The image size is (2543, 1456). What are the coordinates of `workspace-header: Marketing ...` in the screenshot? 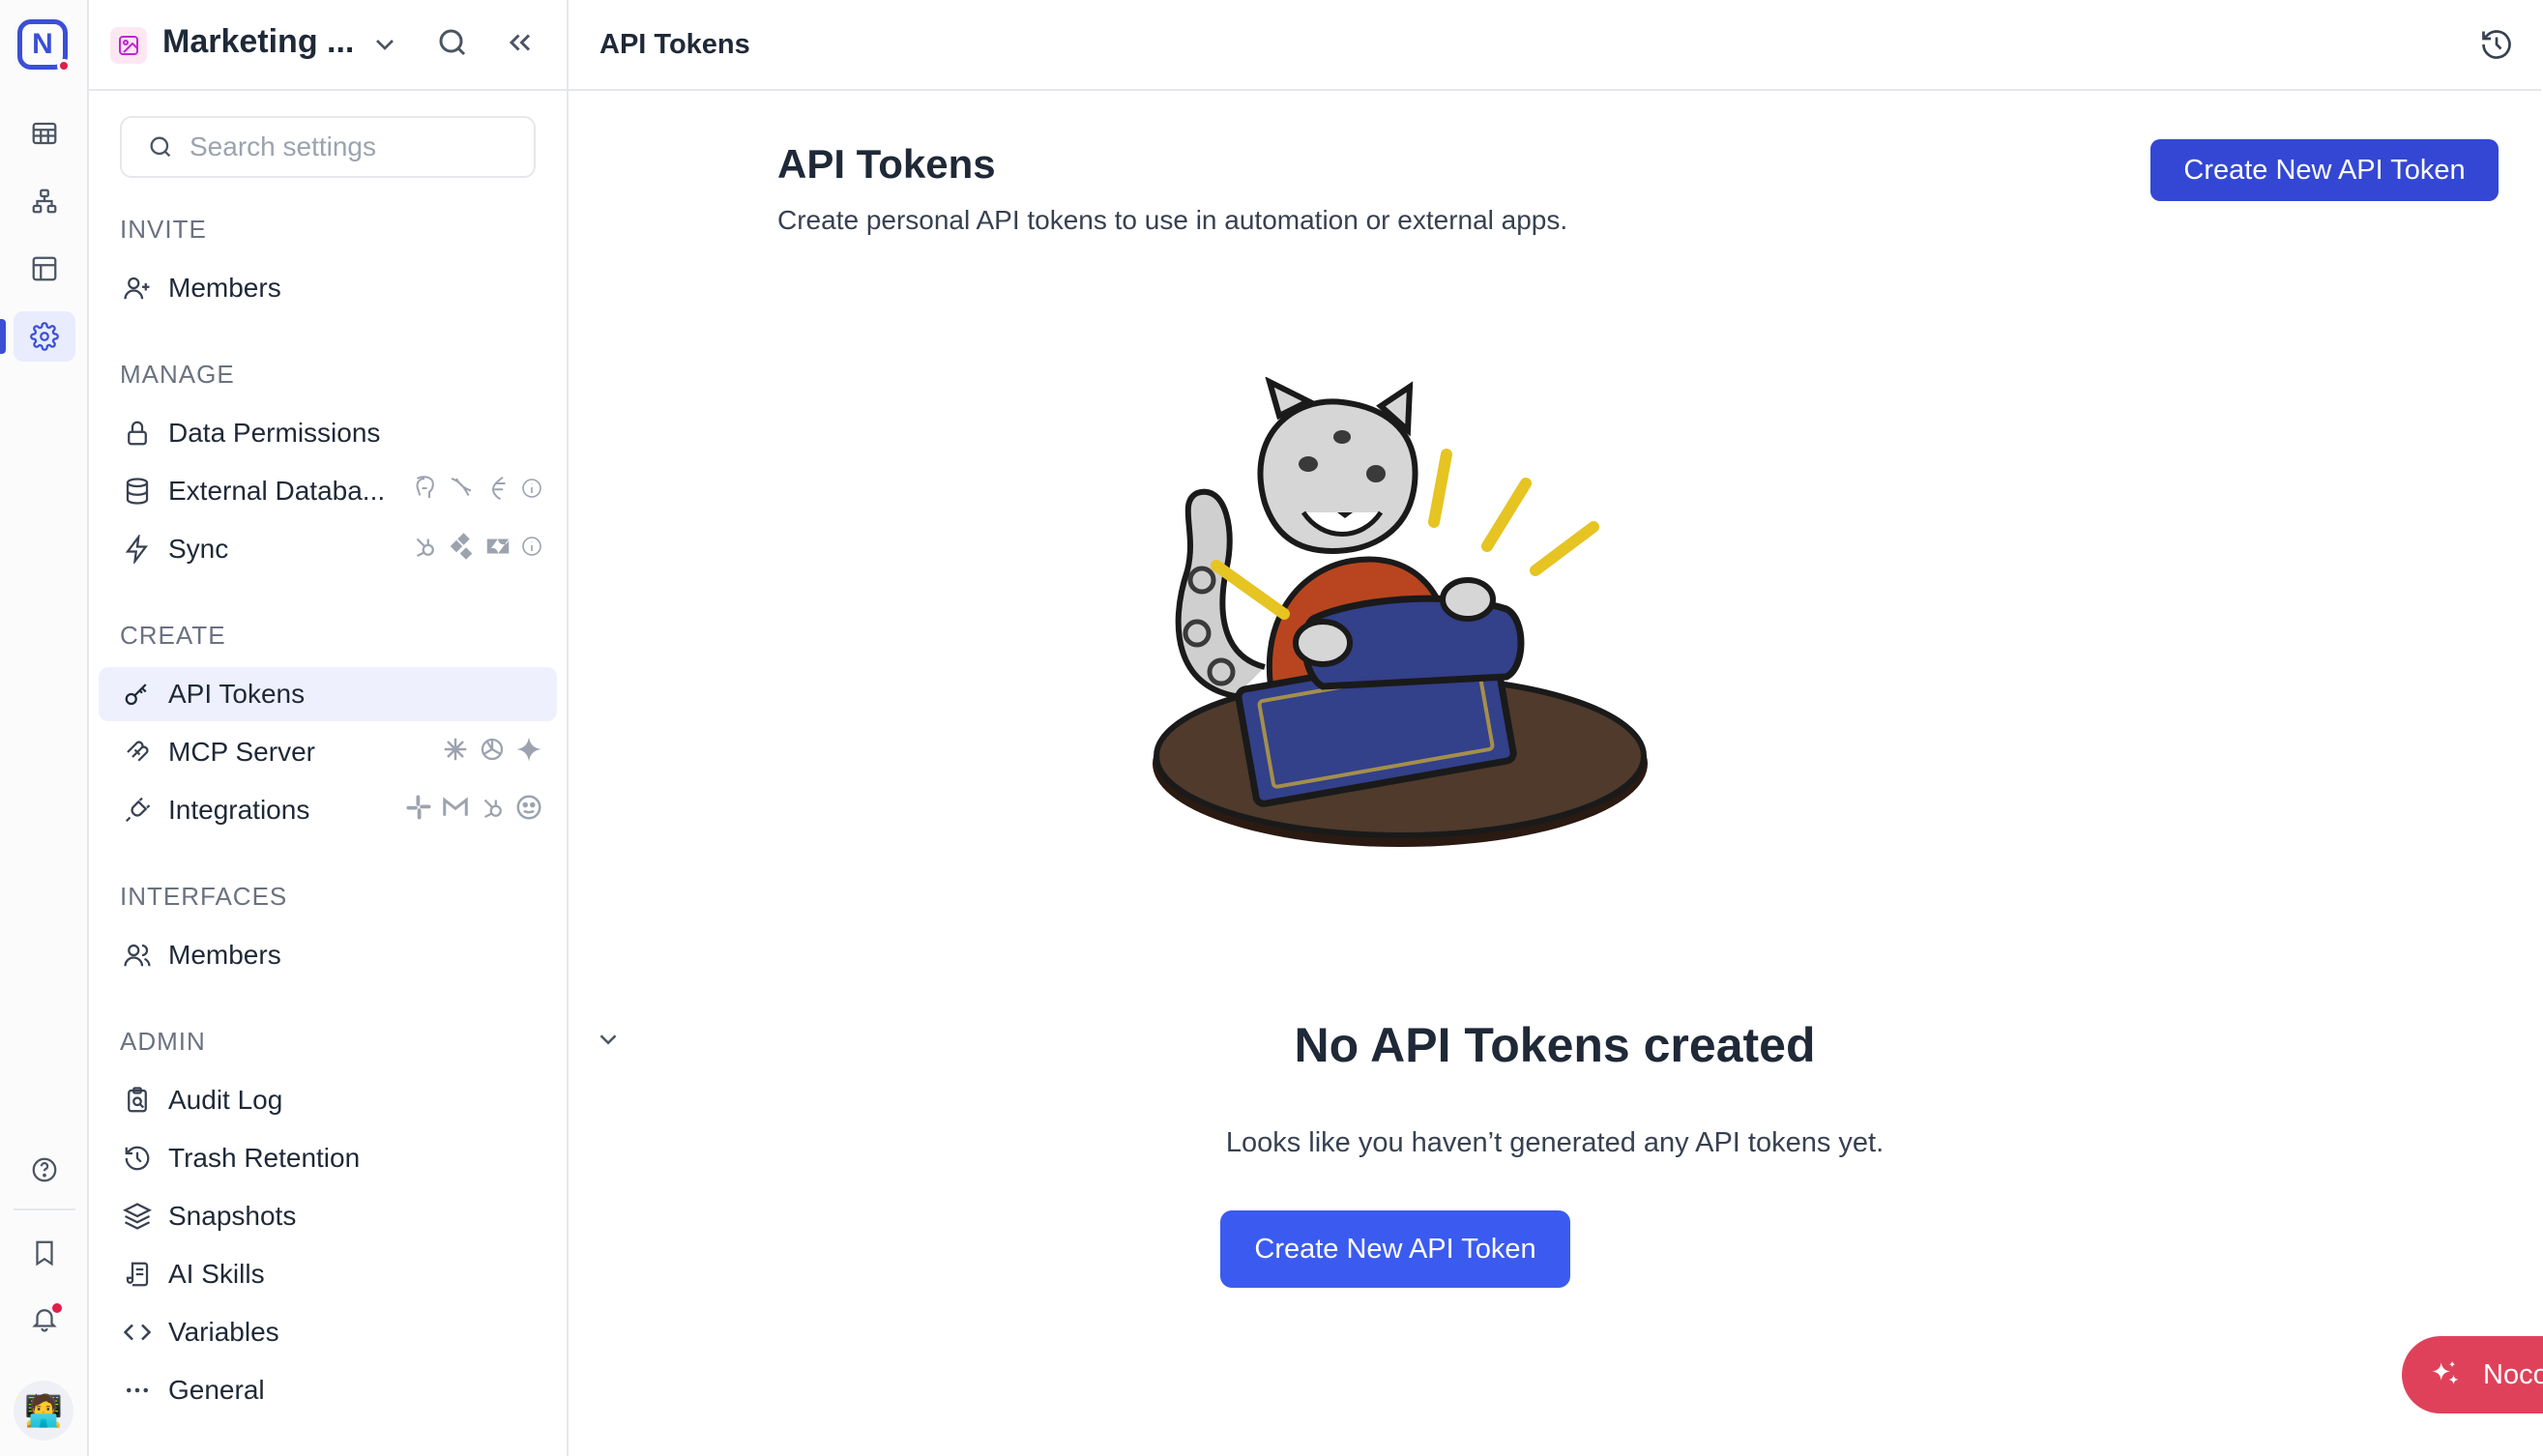 It's located at (328, 46).